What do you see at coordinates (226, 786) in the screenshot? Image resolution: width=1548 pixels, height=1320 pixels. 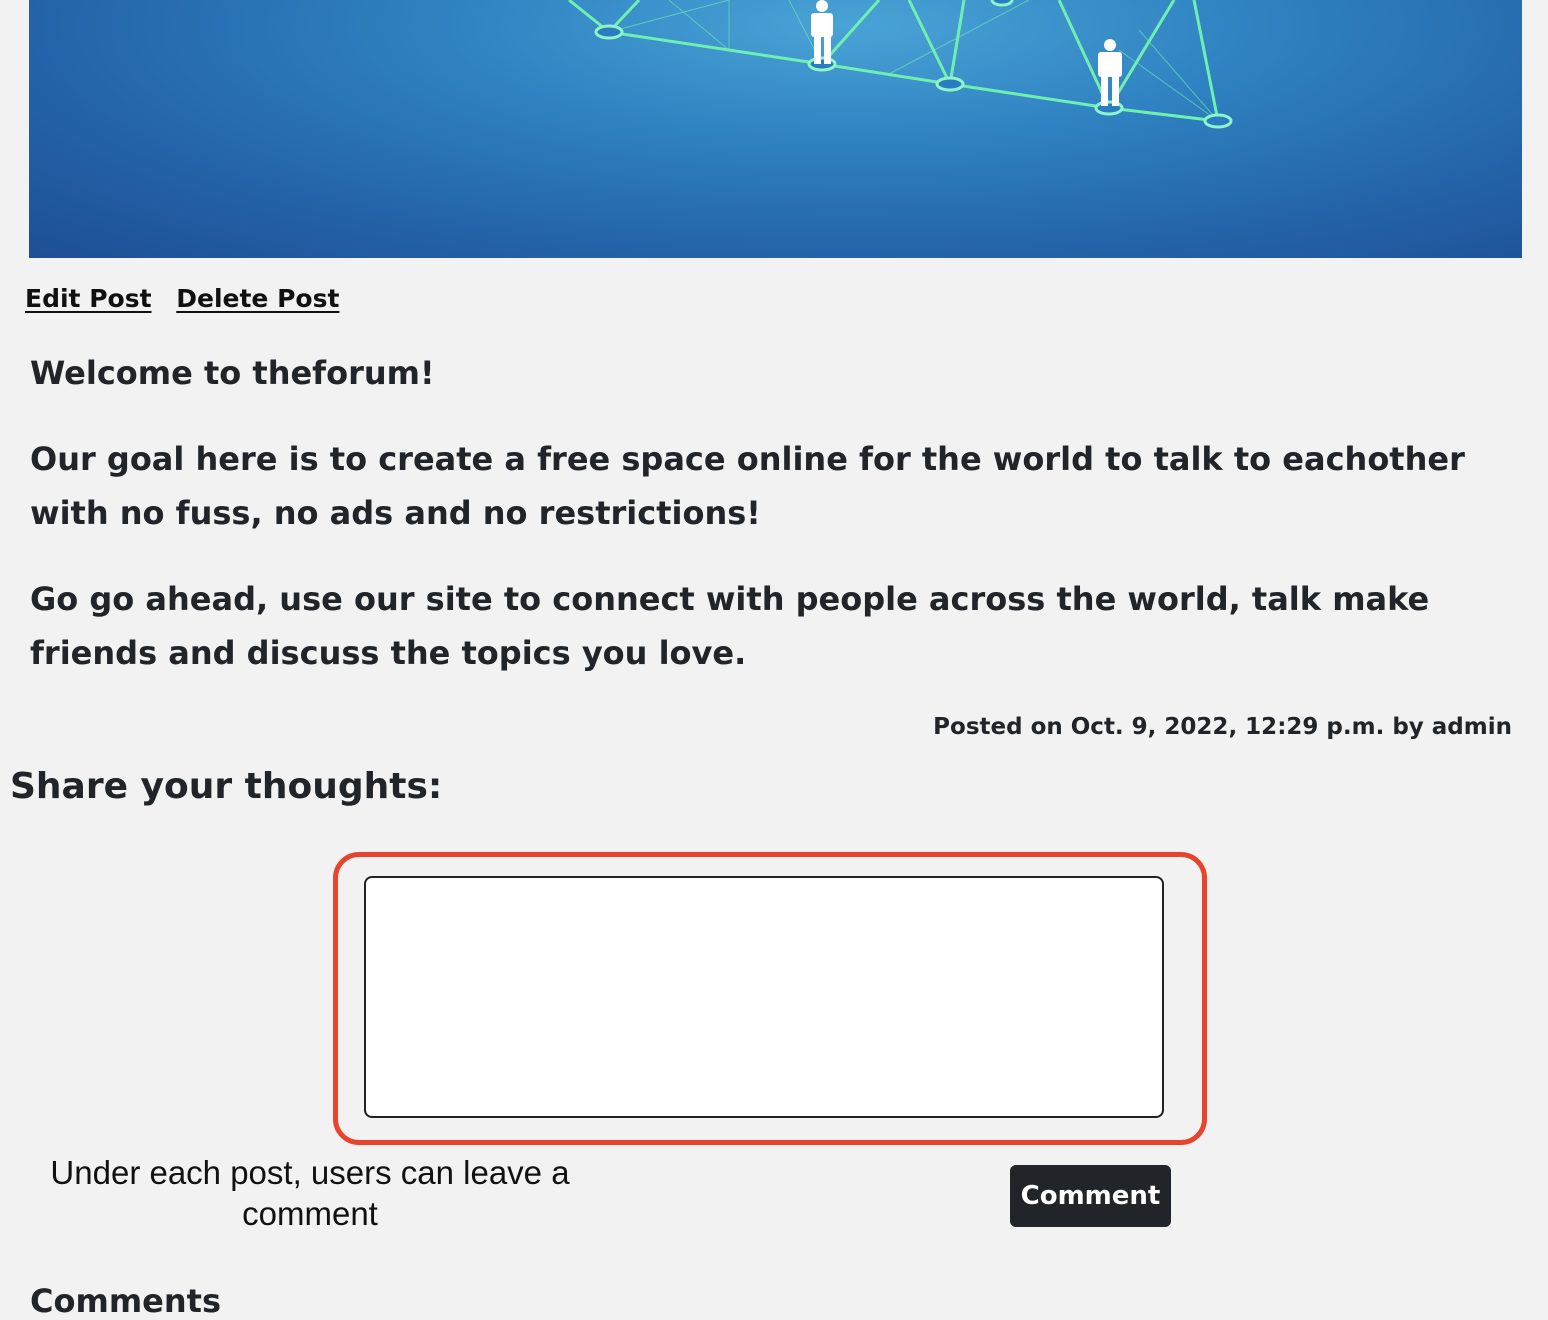 I see `comment-form-title: Share your thoughts:` at bounding box center [226, 786].